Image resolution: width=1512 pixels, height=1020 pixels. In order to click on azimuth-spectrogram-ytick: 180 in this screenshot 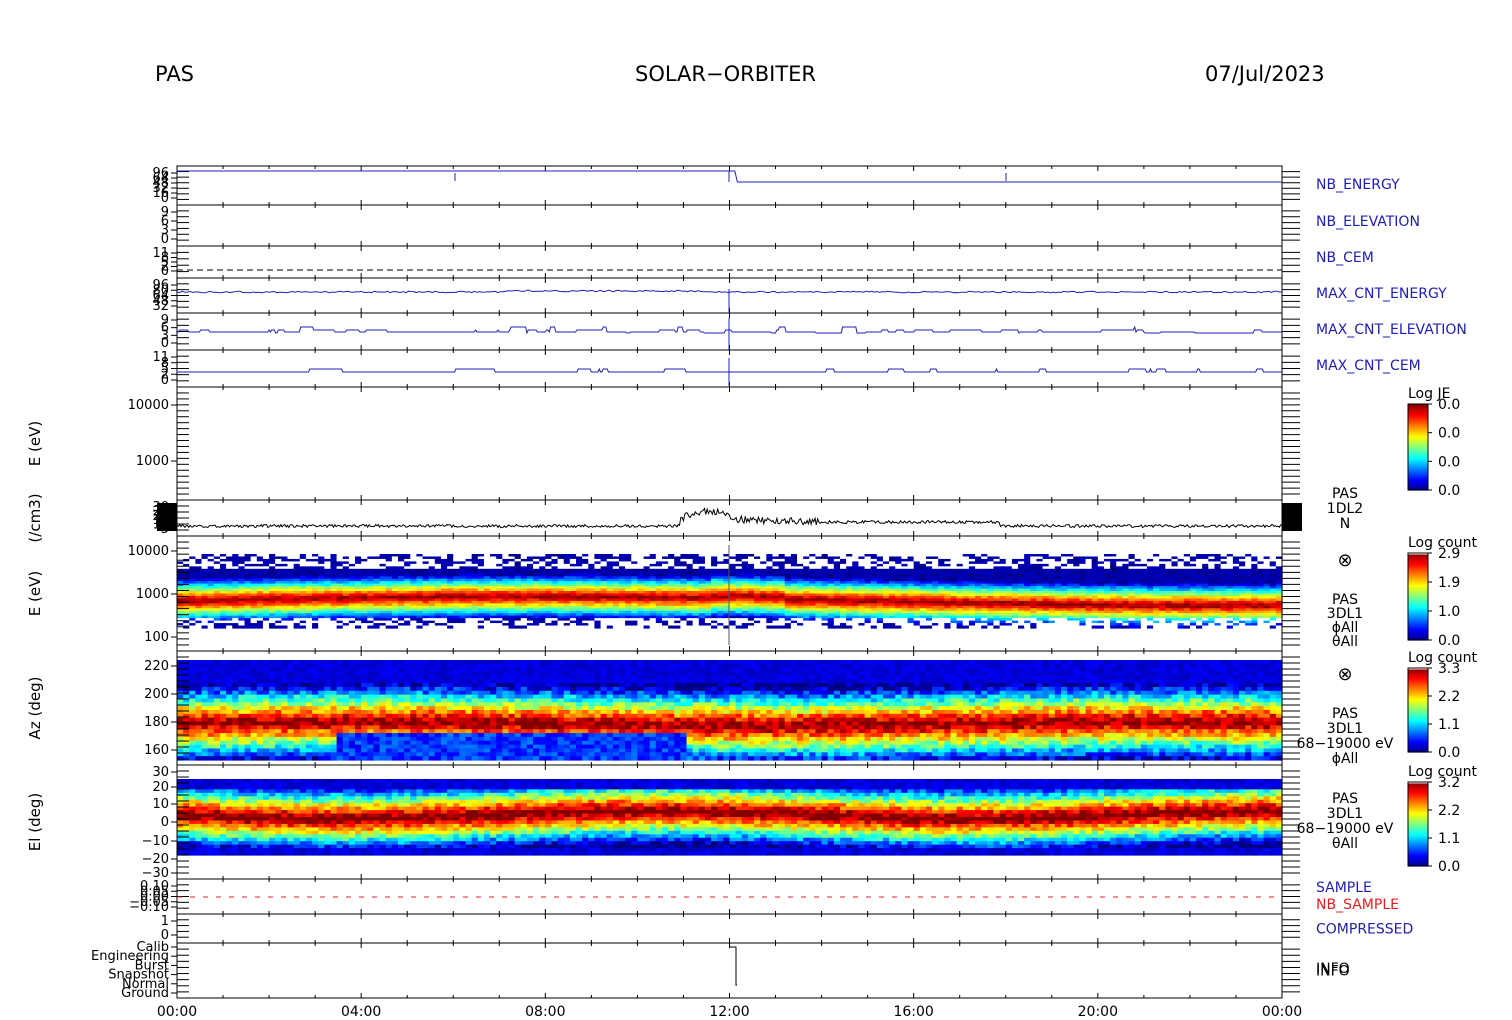, I will do `click(156, 722)`.